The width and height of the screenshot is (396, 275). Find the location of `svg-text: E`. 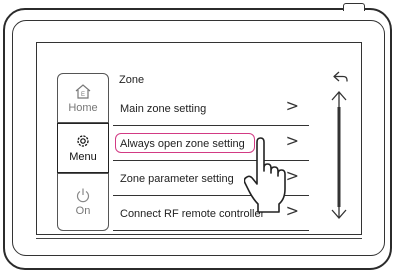

svg-text: E is located at coordinates (83, 95).